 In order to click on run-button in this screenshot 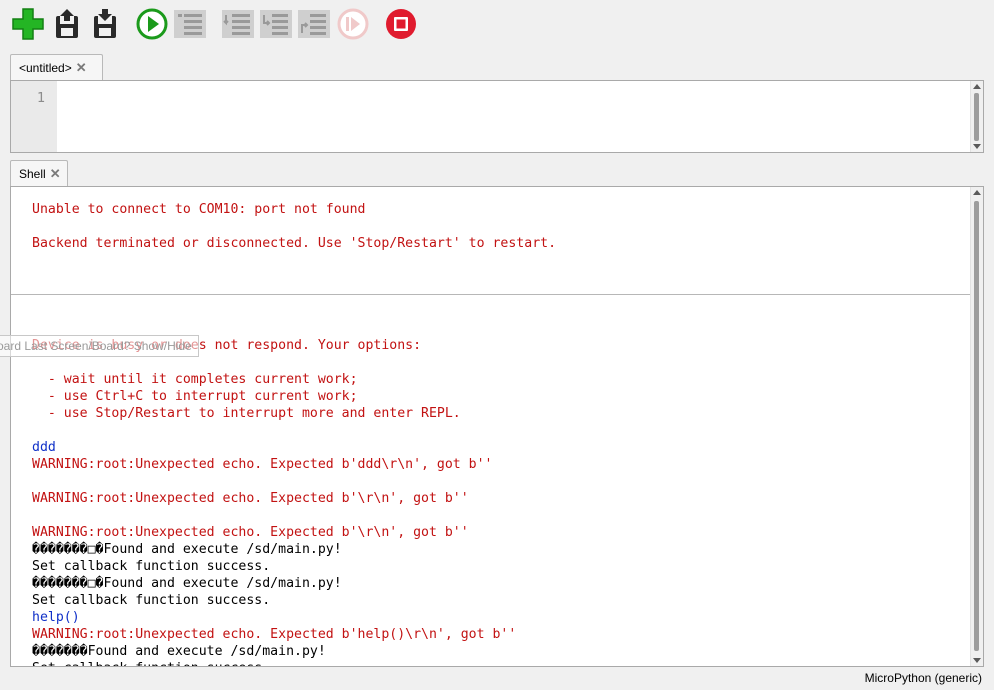, I will do `click(152, 24)`.